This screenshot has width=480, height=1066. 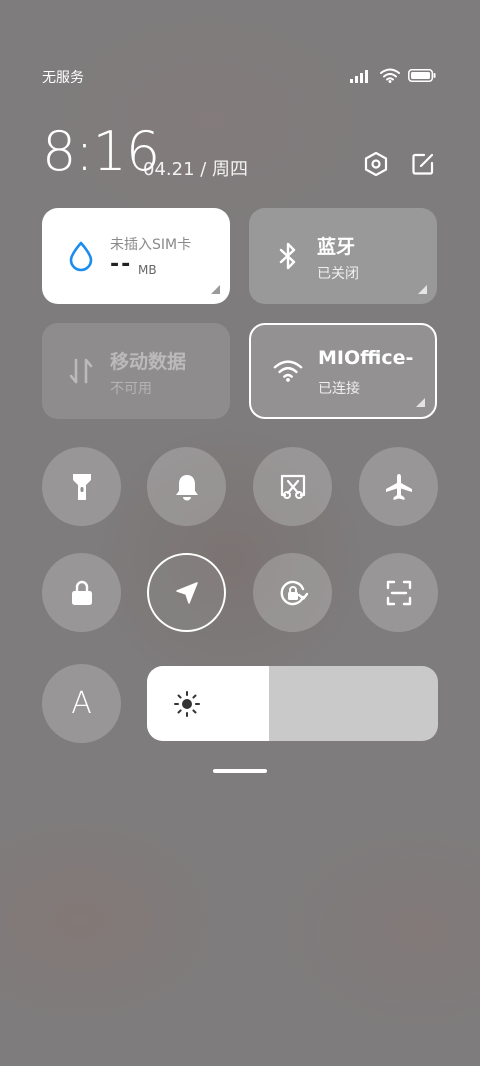 What do you see at coordinates (390, 75) in the screenshot?
I see `wifi-status-icon` at bounding box center [390, 75].